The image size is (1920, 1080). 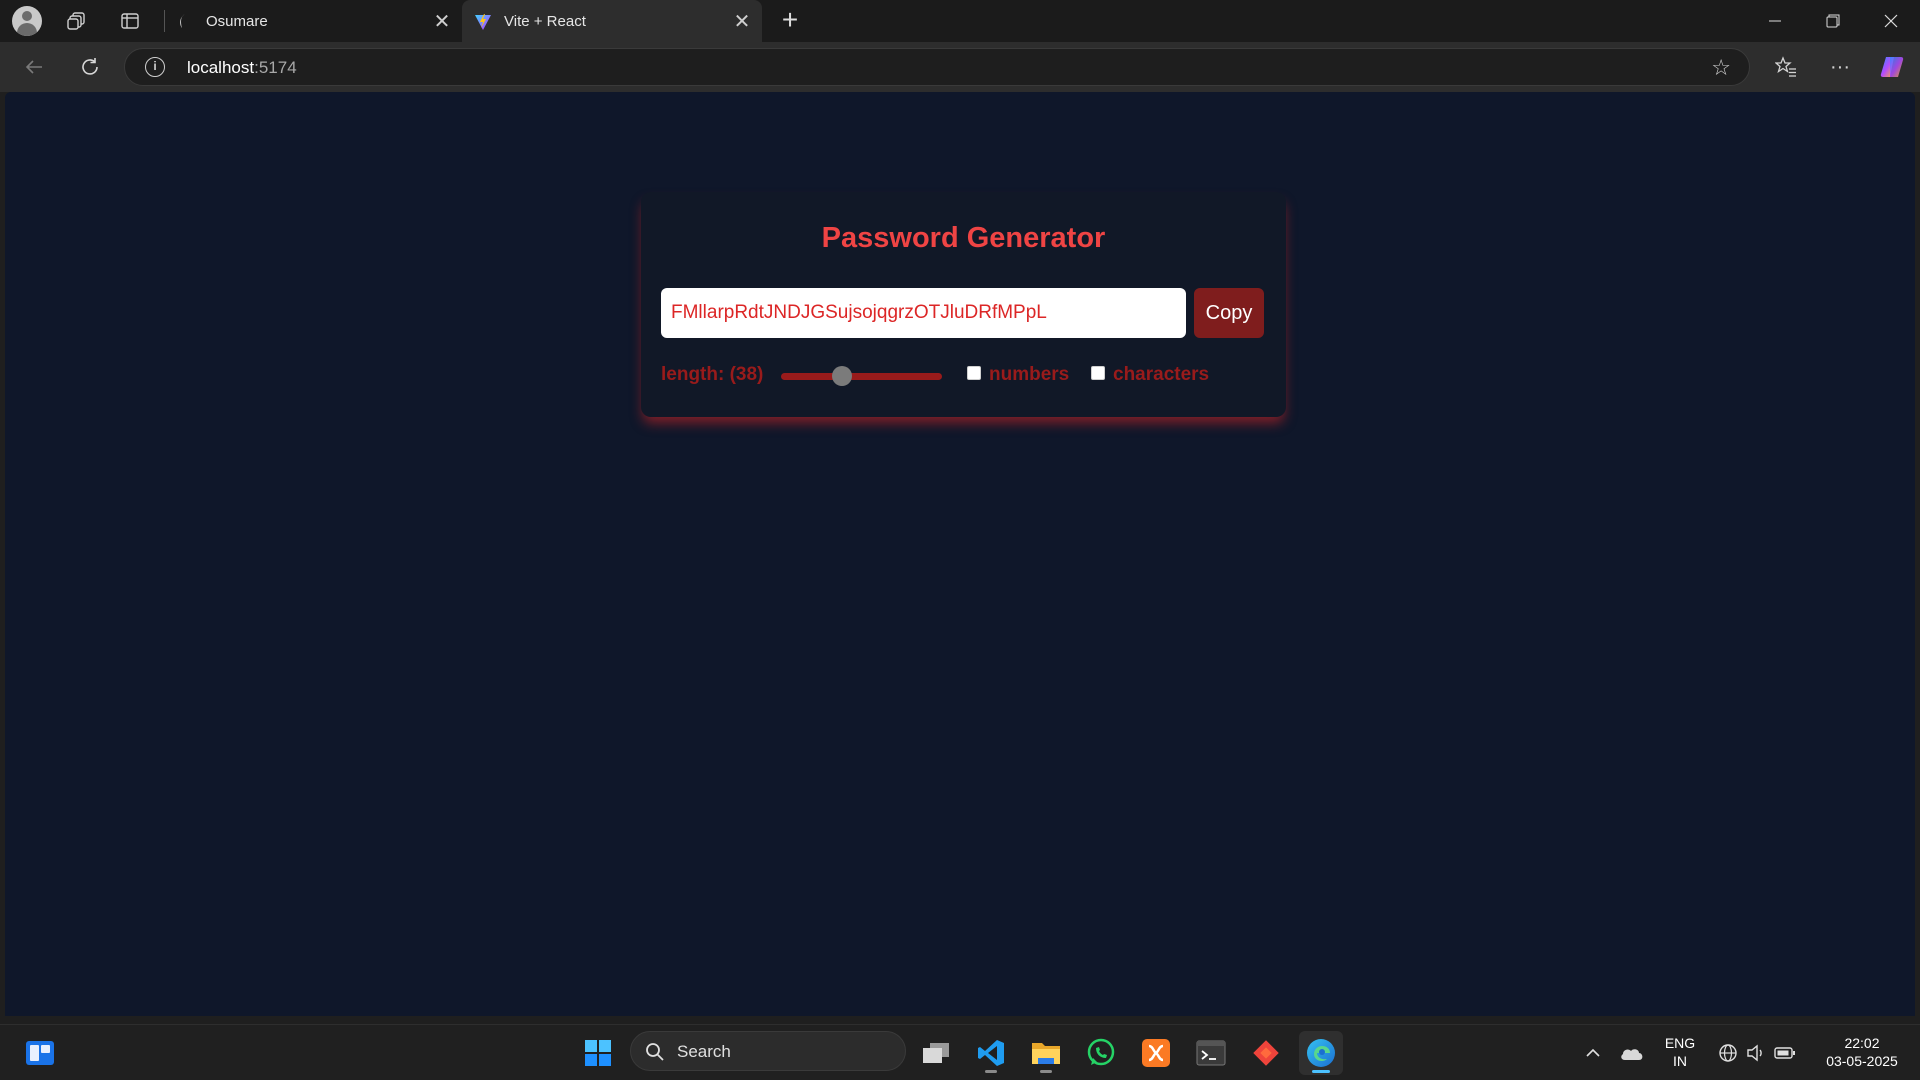 I want to click on copy-button: Copy, so click(x=1229, y=313).